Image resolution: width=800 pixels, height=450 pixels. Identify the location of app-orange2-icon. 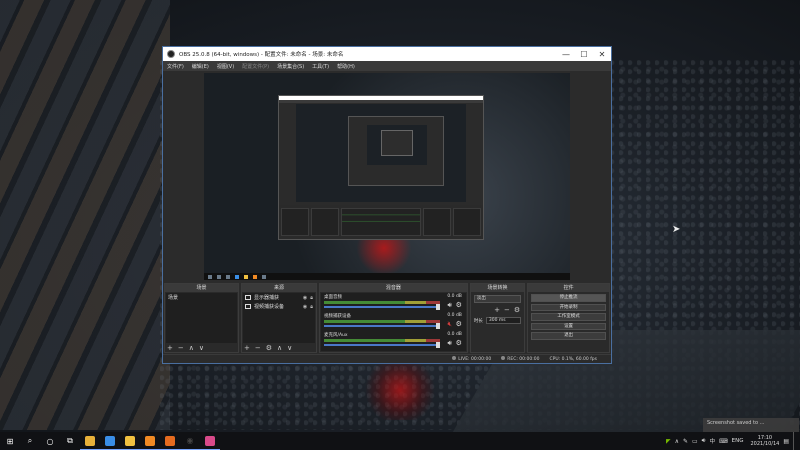
(170, 441).